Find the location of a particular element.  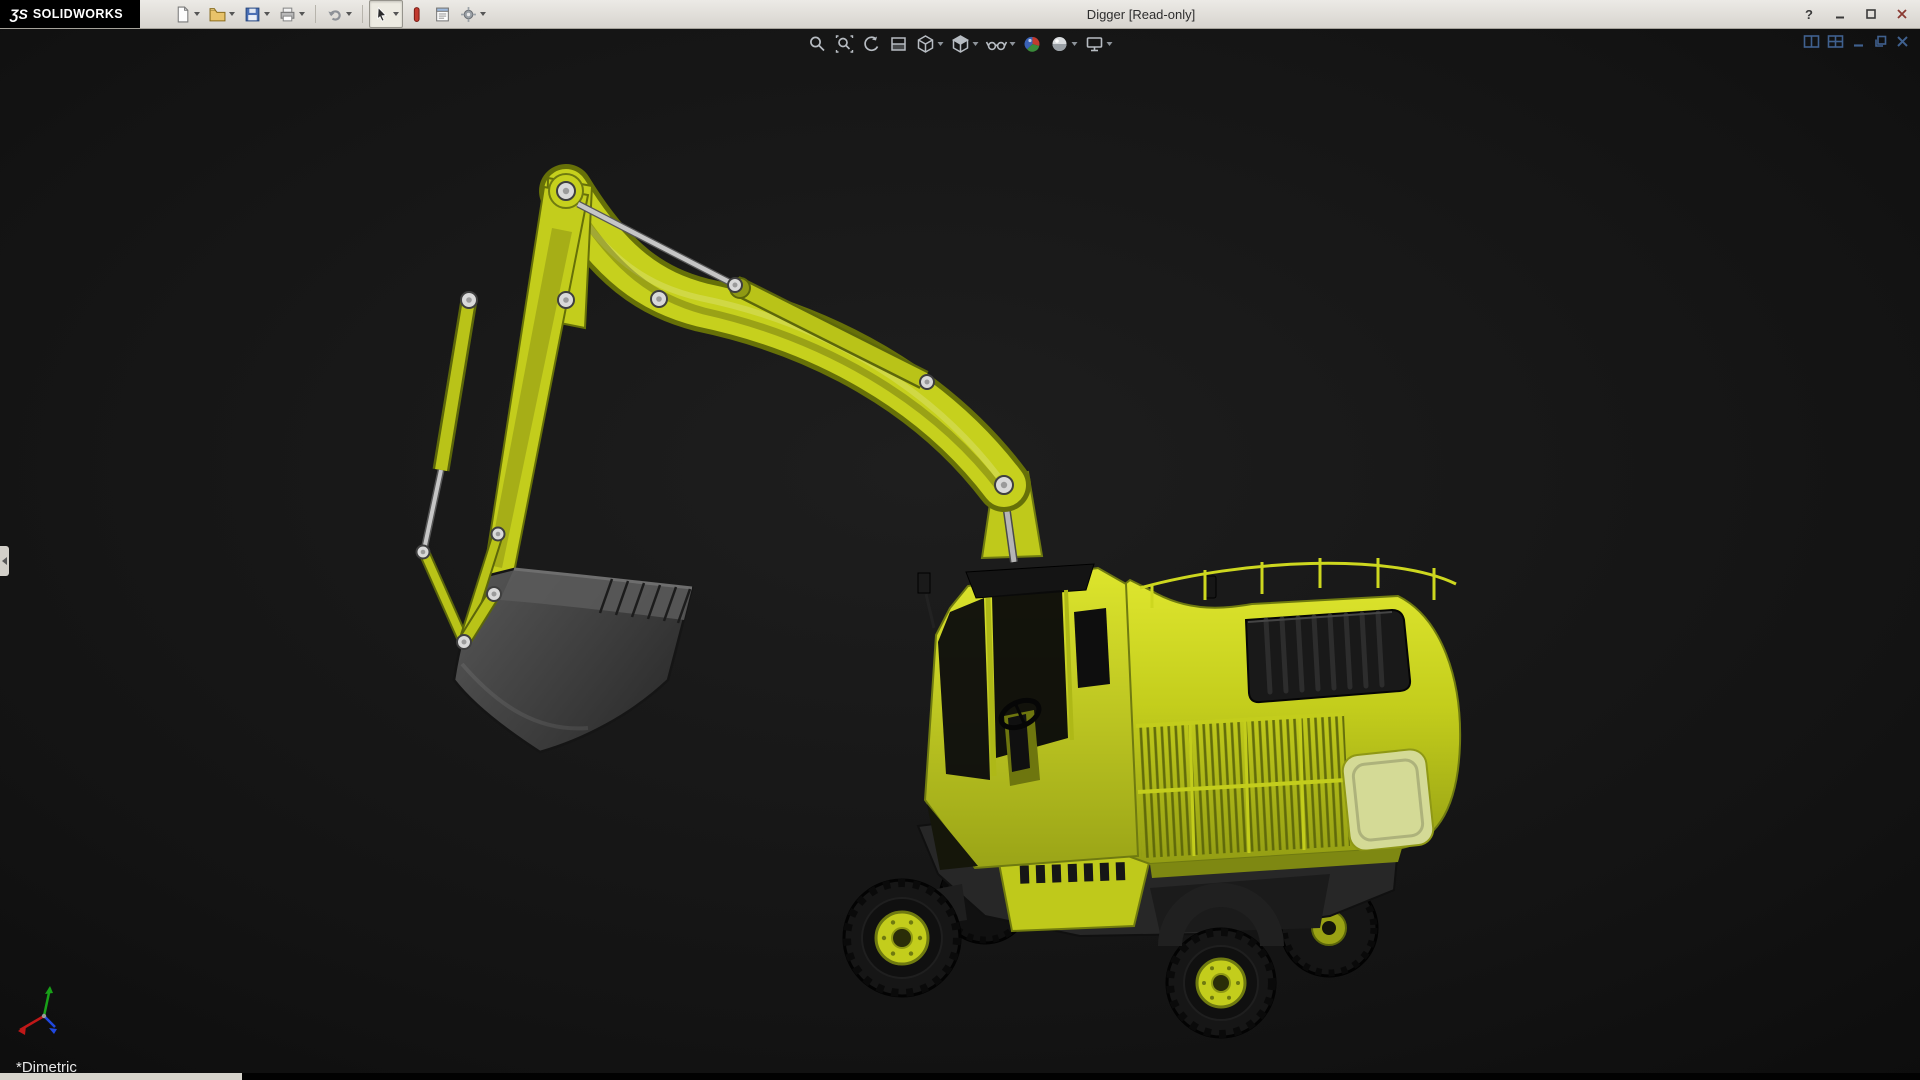

section-view-icon is located at coordinates (898, 44).